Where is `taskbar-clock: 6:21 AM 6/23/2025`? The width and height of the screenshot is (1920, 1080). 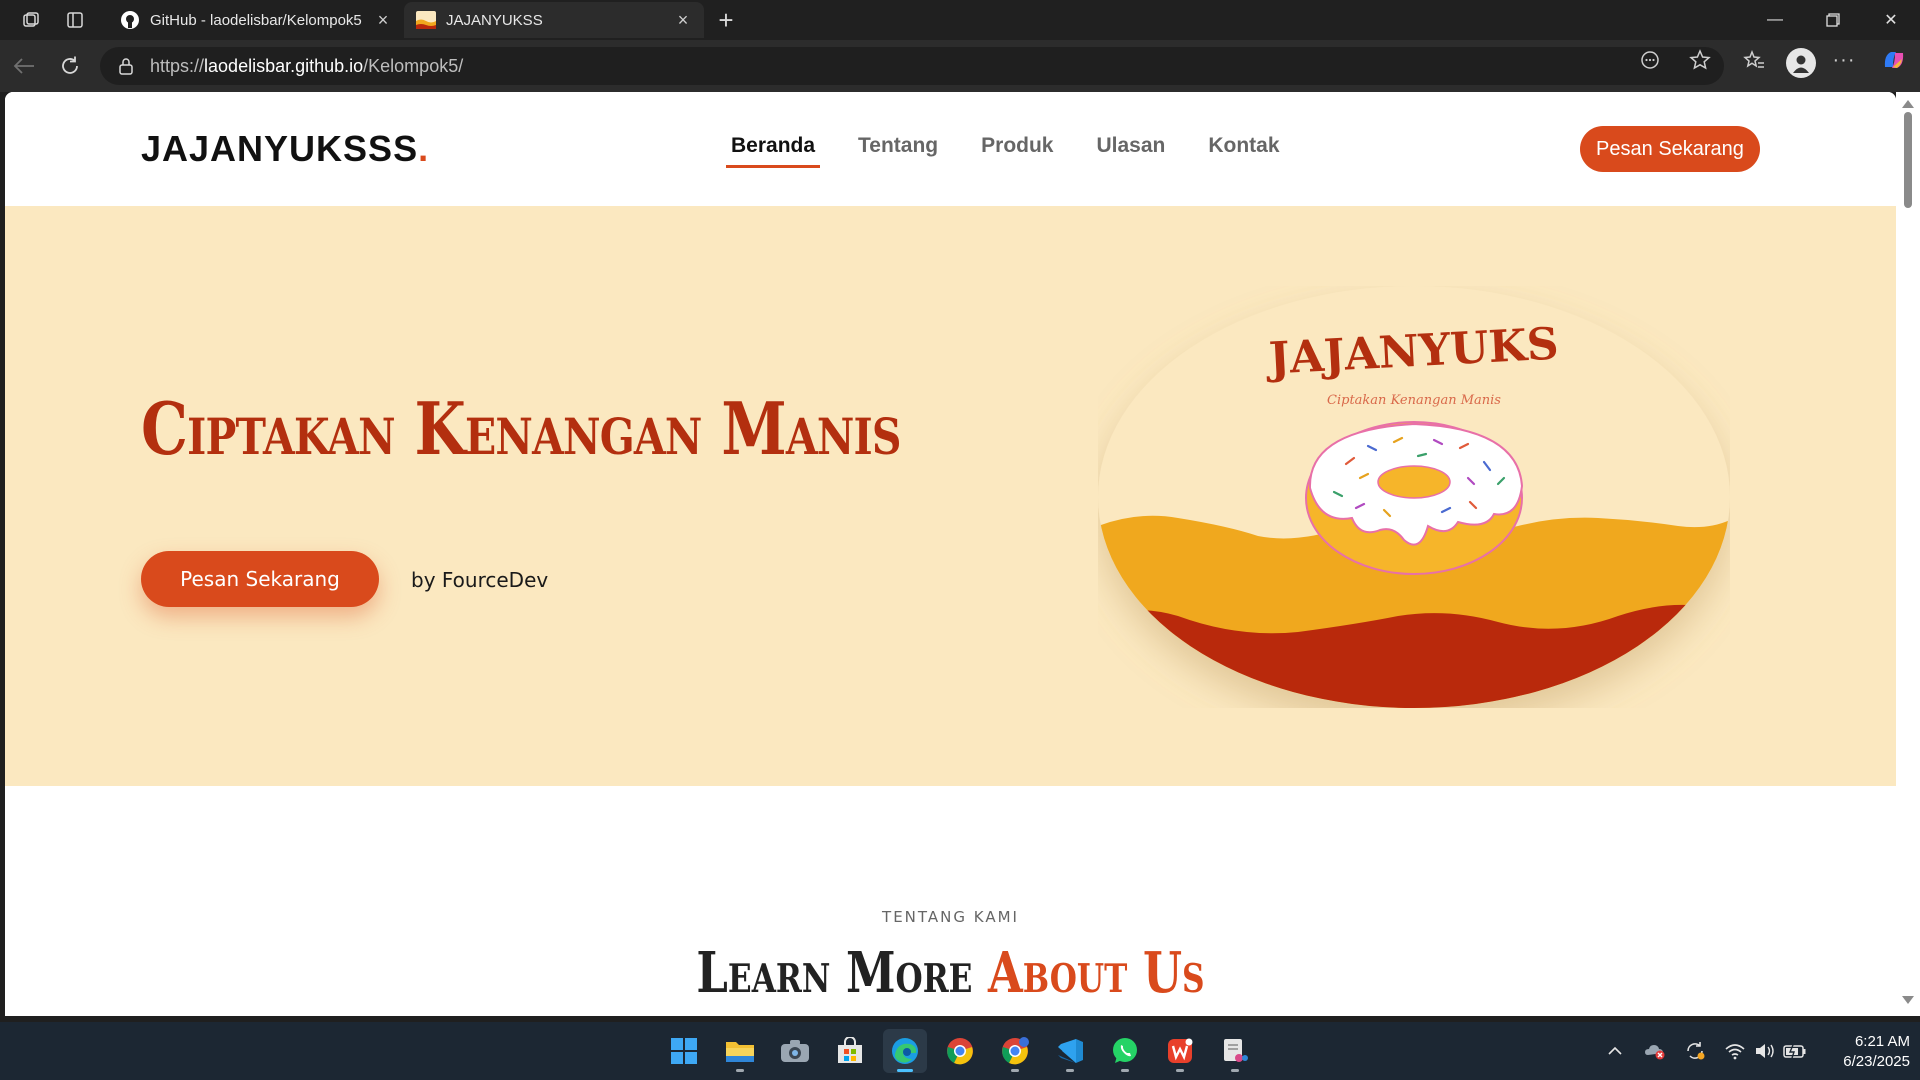
taskbar-clock: 6:21 AM 6/23/2025 is located at coordinates (1860, 1052).